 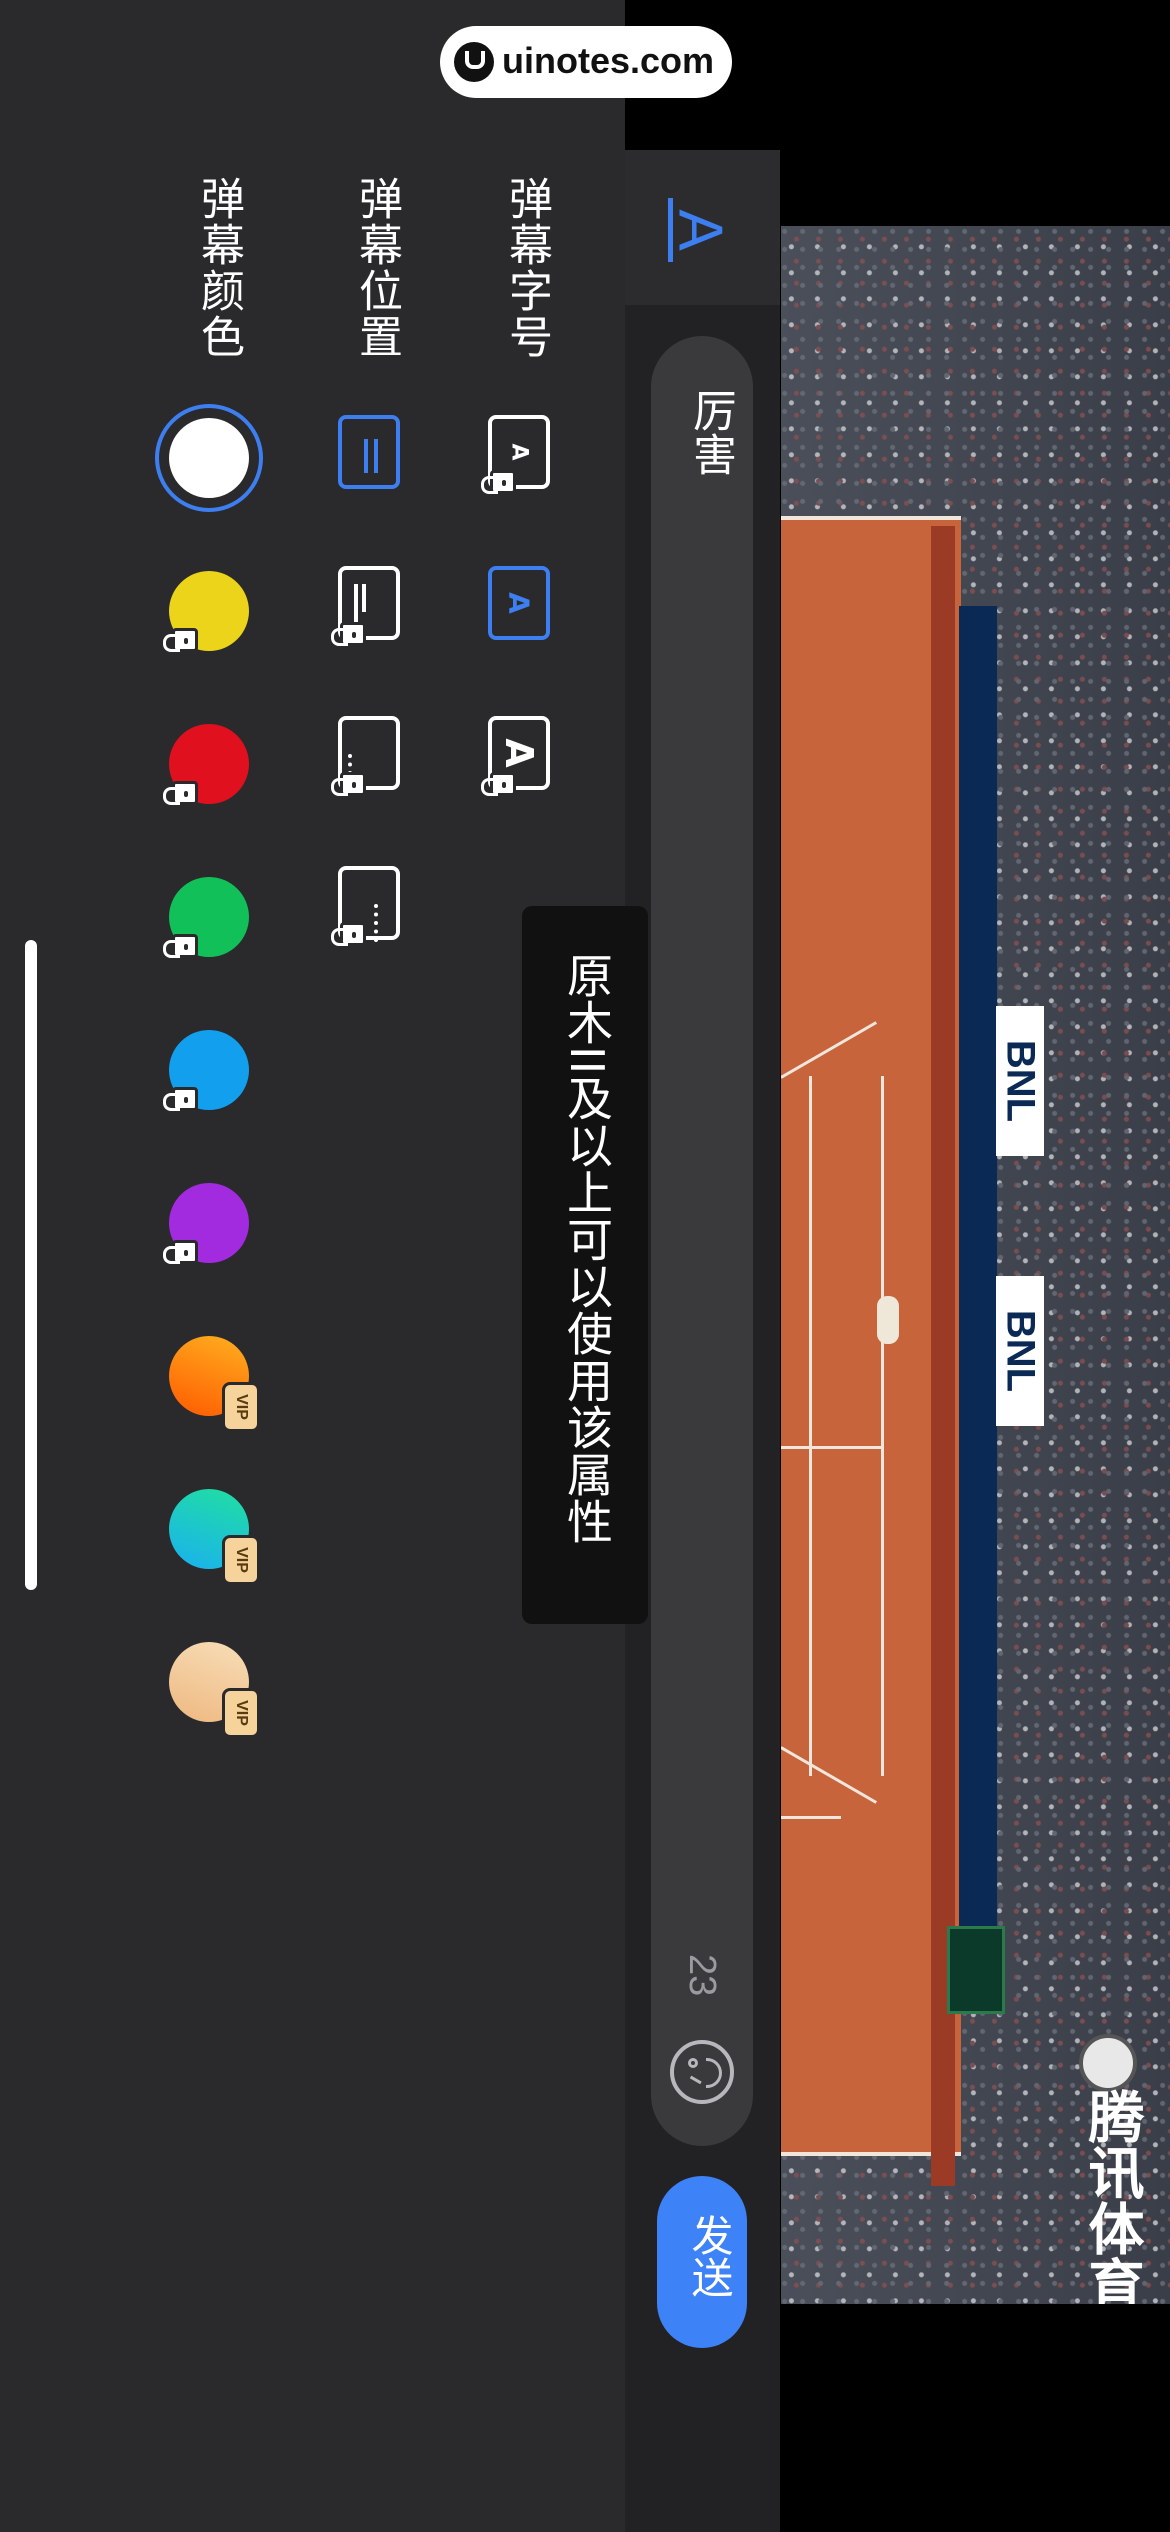 What do you see at coordinates (376, 268) in the screenshot?
I see `row-label-position: 弹幕位置` at bounding box center [376, 268].